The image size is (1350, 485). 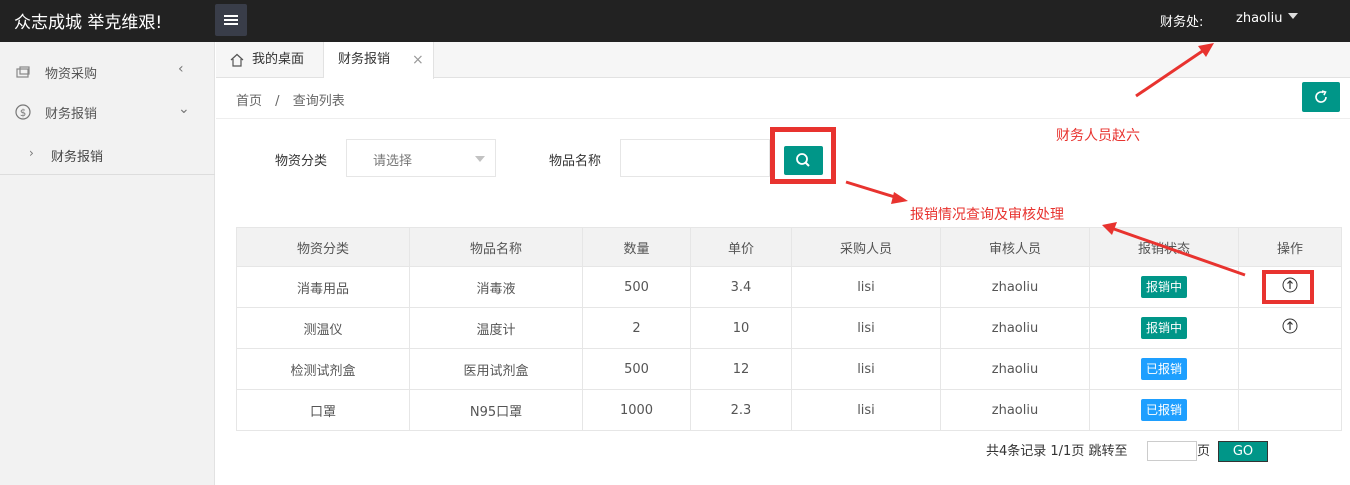 What do you see at coordinates (636, 328) in the screenshot?
I see `cell-qty: 2` at bounding box center [636, 328].